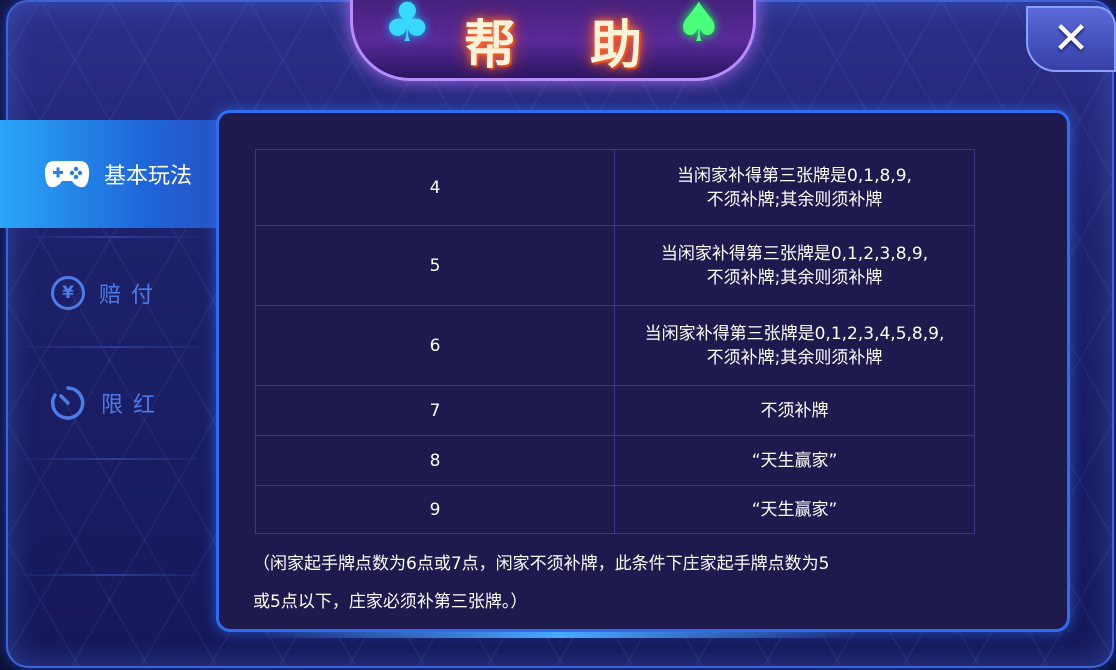 This screenshot has height=670, width=1116. I want to click on note-line: 或5点以下，庄家必须补第三张牌。）, so click(390, 602).